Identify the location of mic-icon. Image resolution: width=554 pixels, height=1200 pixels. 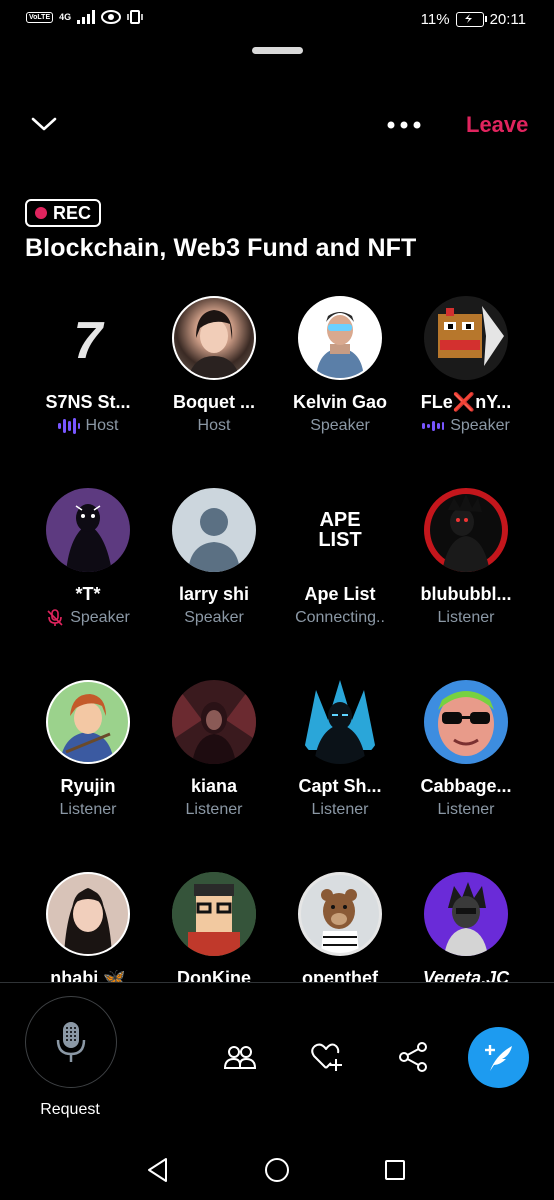
(71, 1042).